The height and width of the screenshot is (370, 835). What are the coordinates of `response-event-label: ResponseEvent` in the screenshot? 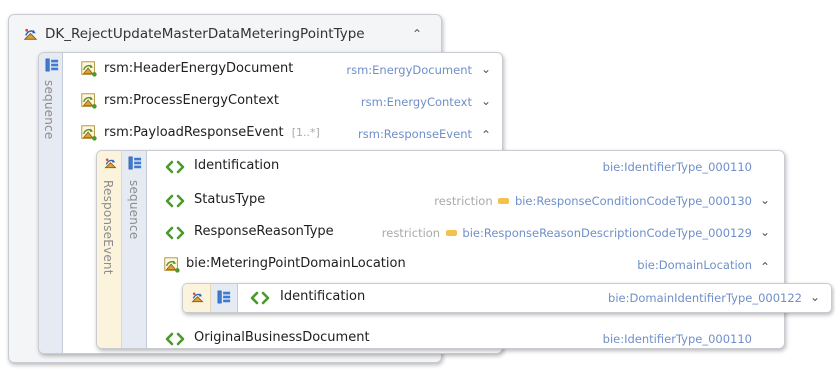 It's located at (108, 227).